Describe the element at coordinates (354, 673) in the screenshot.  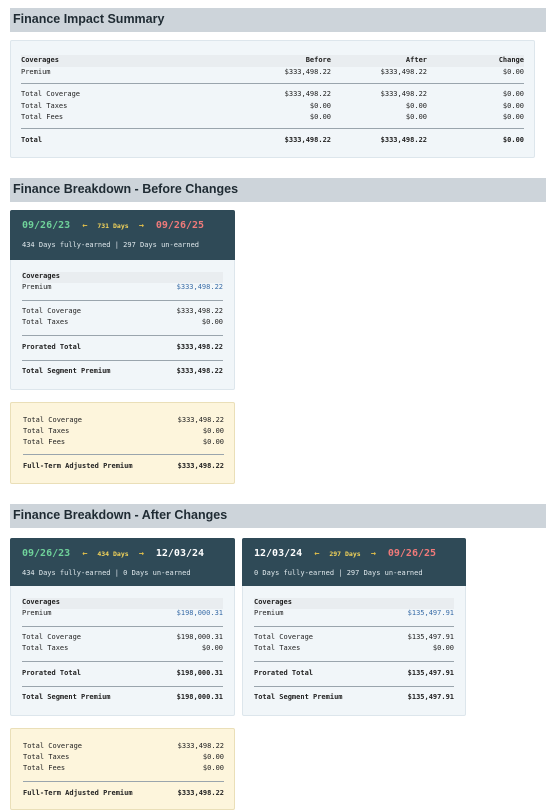
I see `prorated-total-row: Prorated Total $135,497.91` at that location.